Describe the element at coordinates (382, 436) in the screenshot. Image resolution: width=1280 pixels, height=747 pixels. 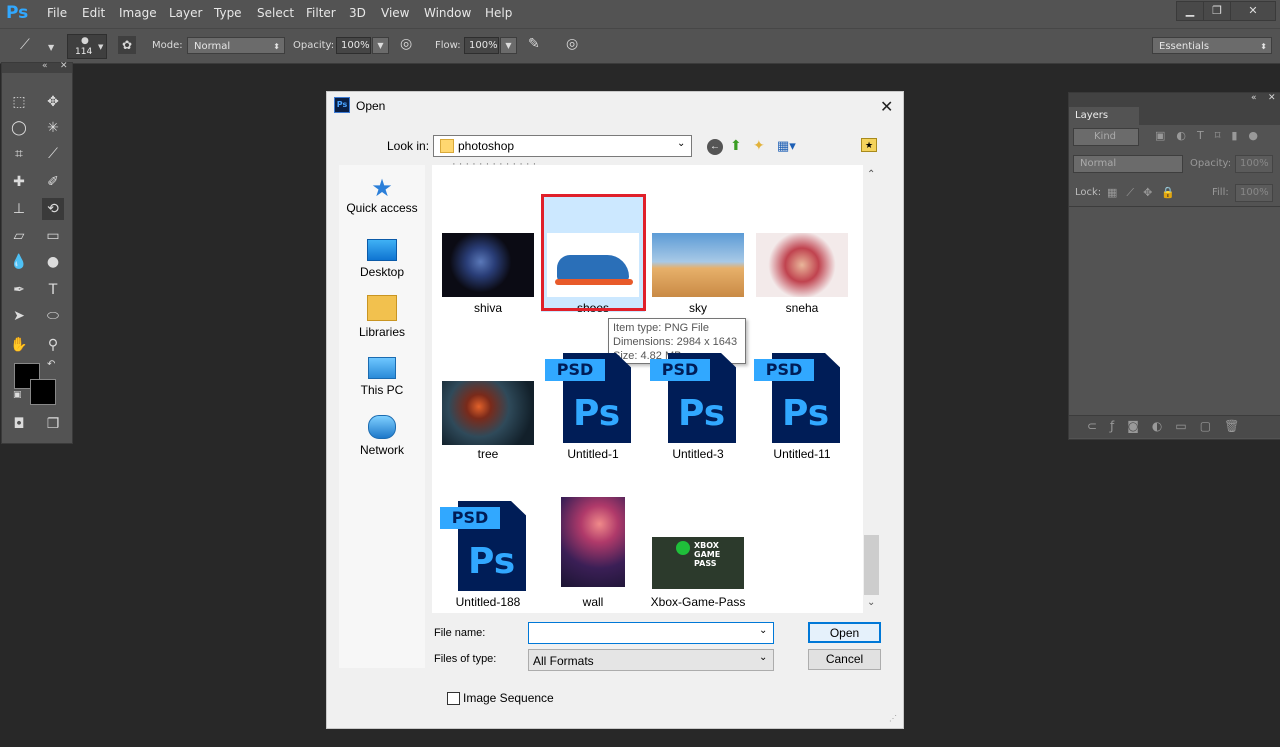
I see `place-network: Network` at that location.